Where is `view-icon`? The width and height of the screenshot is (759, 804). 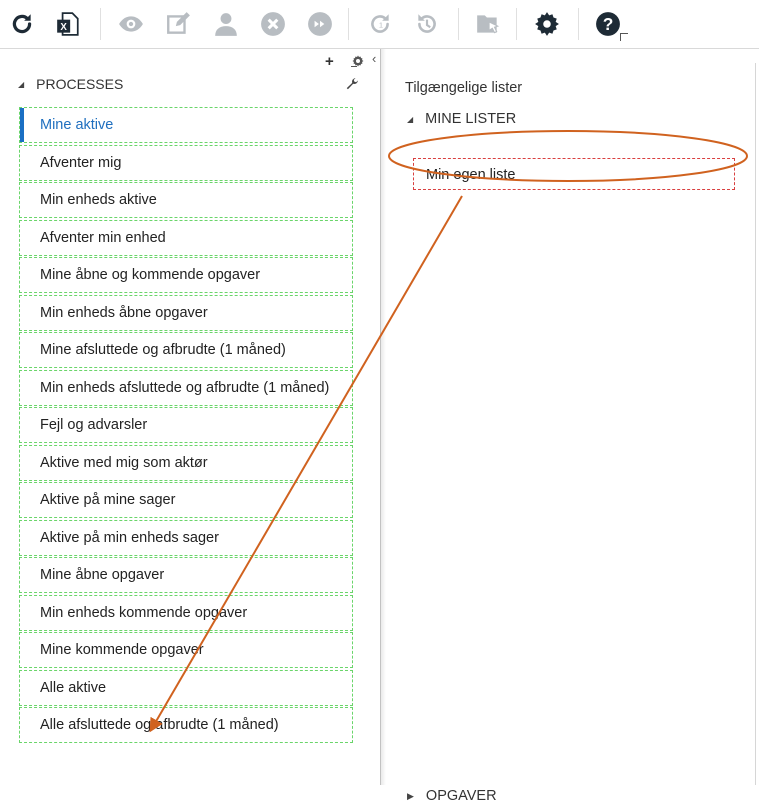 view-icon is located at coordinates (131, 24).